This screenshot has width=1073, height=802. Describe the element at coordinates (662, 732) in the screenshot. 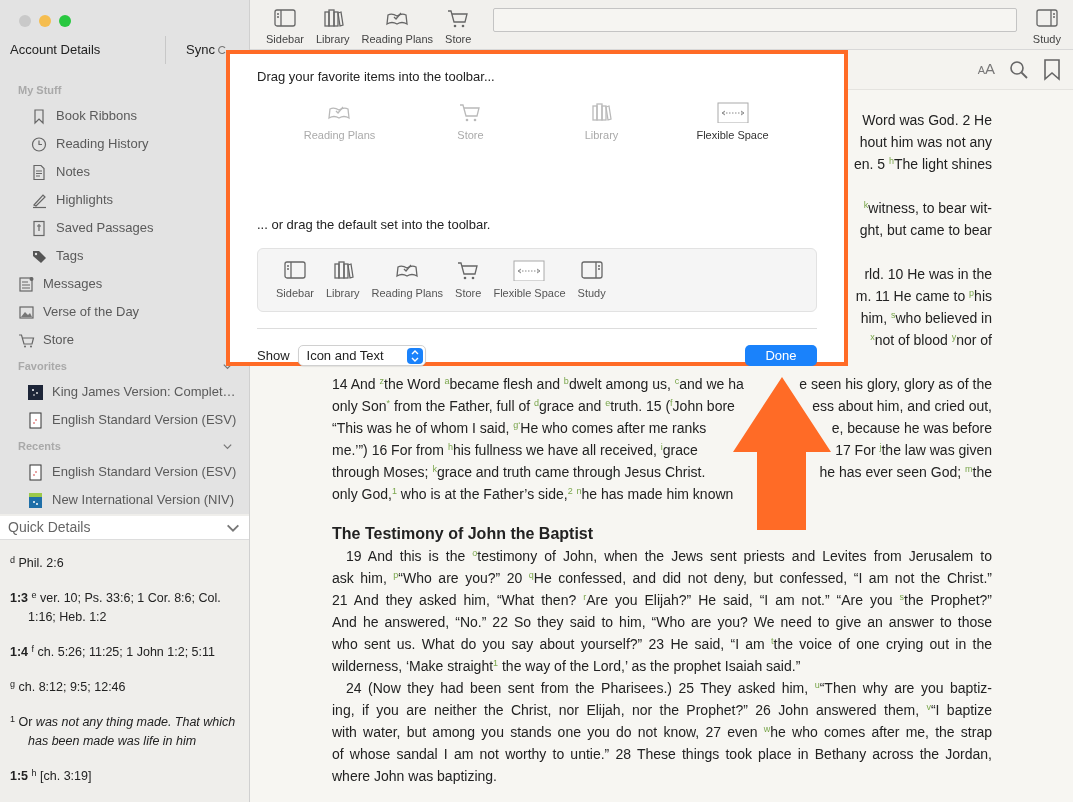

I see `text-line: with water, but among you stands one you do not know, 27 even $^{w}$he who comes after me, the strap` at that location.